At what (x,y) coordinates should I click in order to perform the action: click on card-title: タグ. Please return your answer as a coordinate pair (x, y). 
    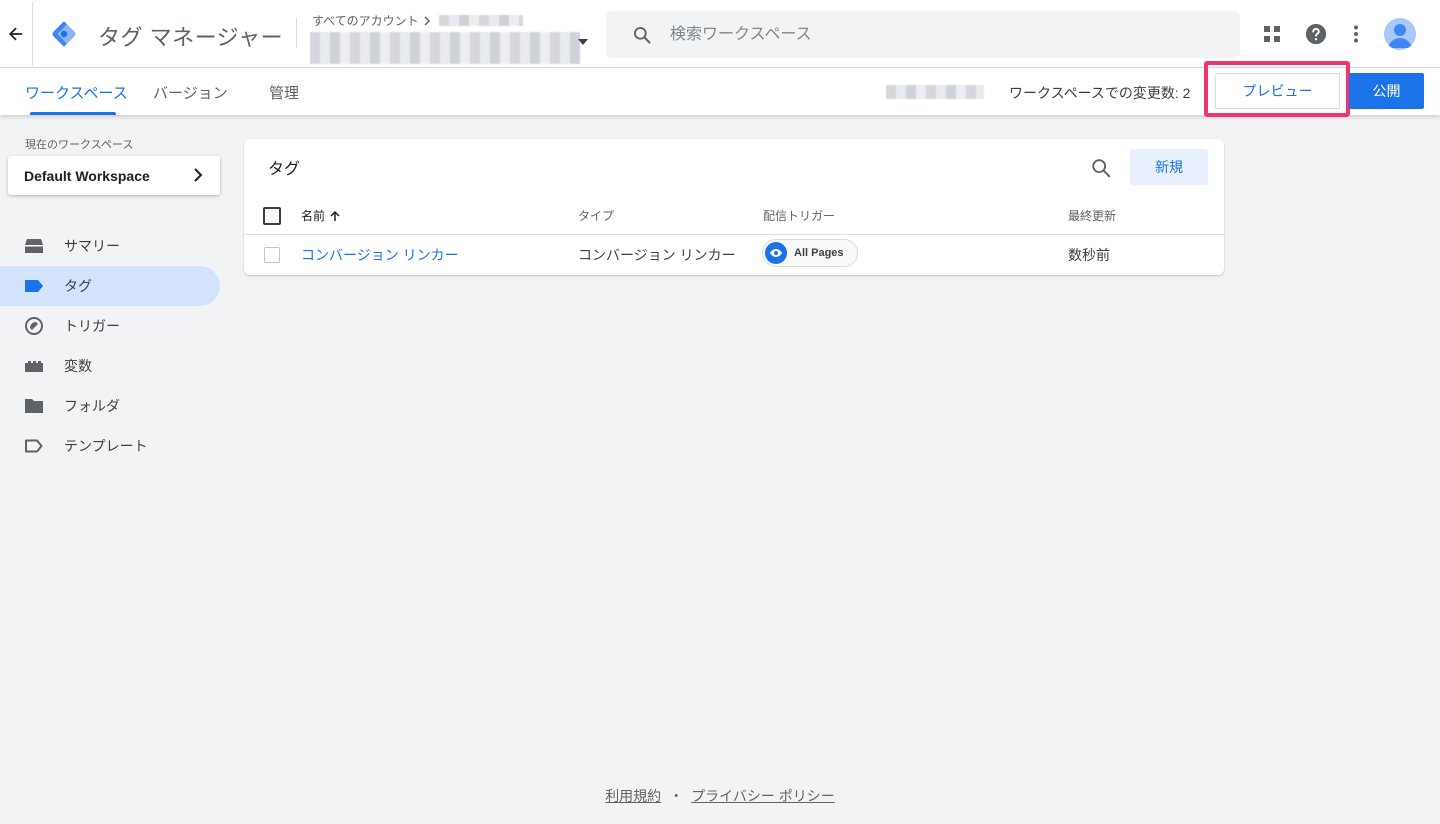
    Looking at the image, I should click on (284, 169).